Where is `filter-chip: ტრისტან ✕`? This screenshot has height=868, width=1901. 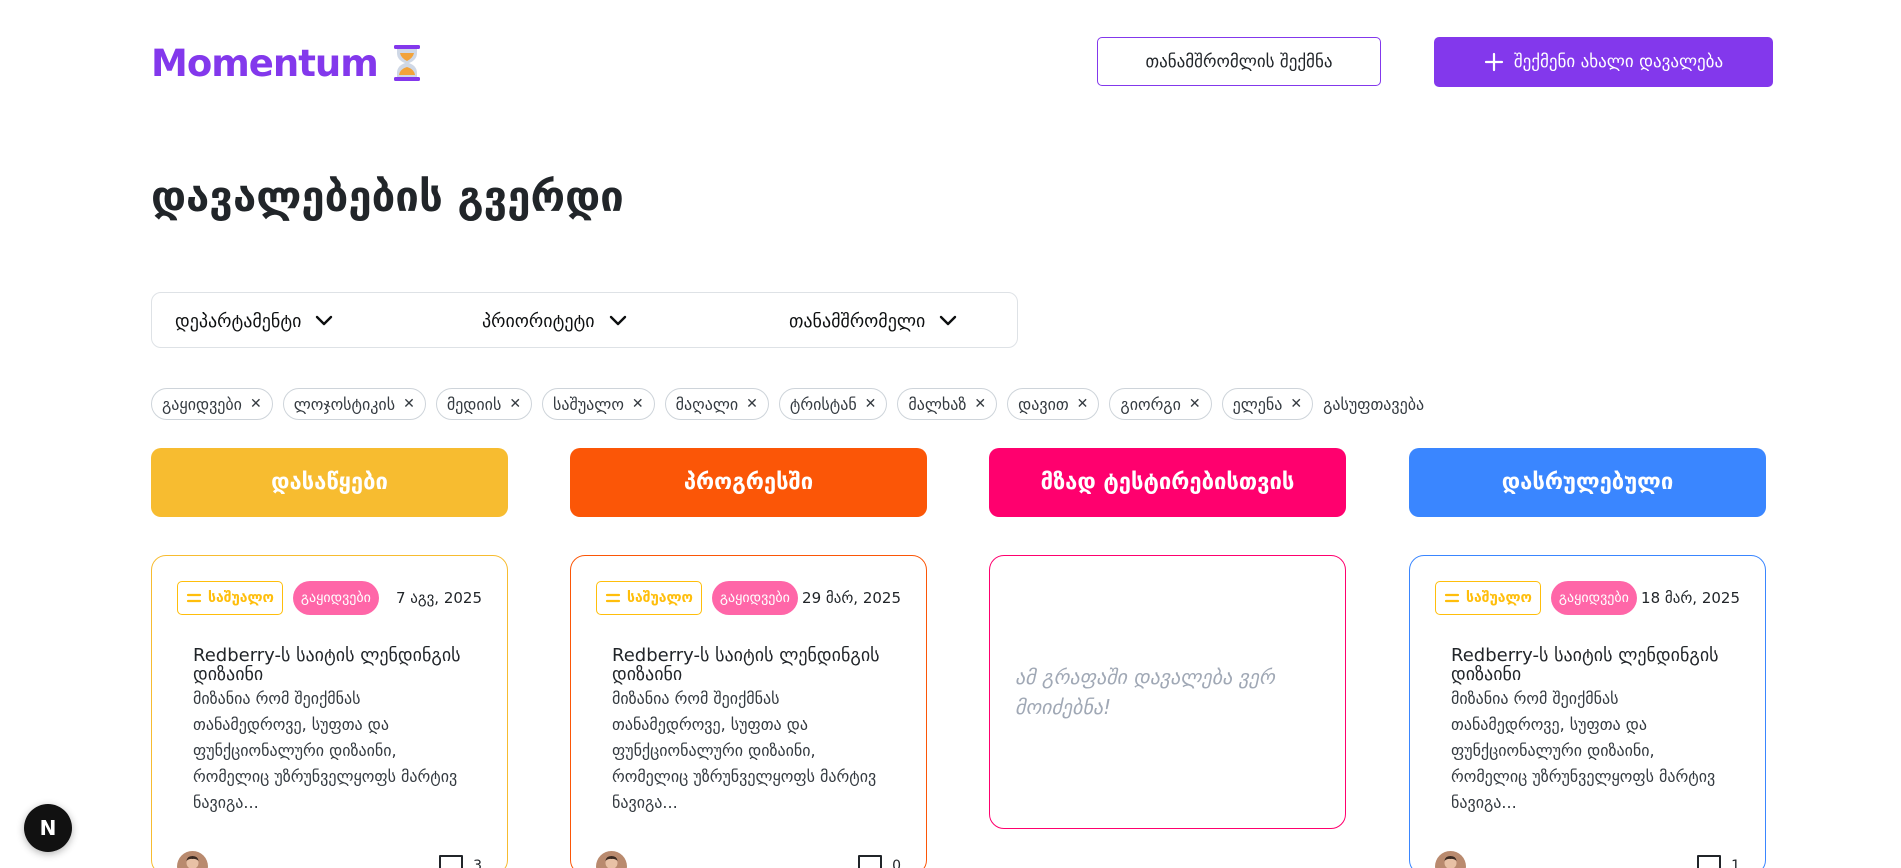 filter-chip: ტრისტან ✕ is located at coordinates (833, 404).